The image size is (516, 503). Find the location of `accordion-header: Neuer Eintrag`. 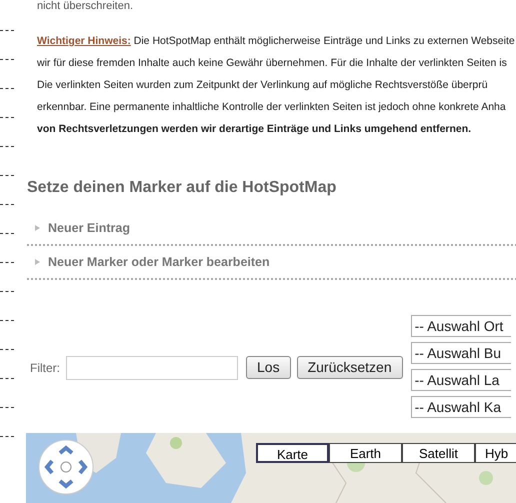

accordion-header: Neuer Eintrag is located at coordinates (78, 228).